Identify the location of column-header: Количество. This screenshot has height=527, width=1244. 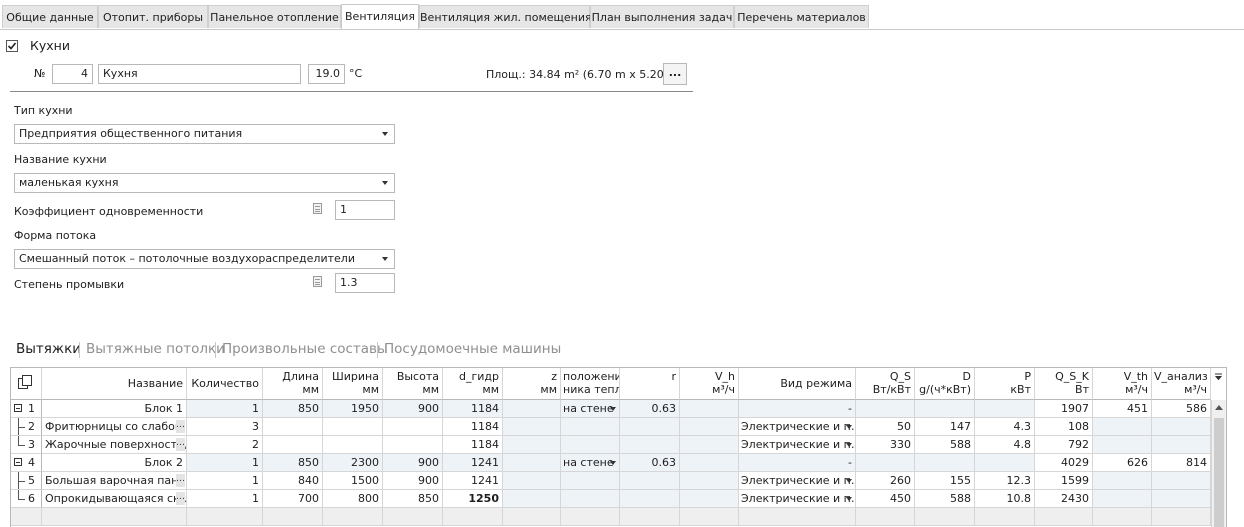
(225, 384).